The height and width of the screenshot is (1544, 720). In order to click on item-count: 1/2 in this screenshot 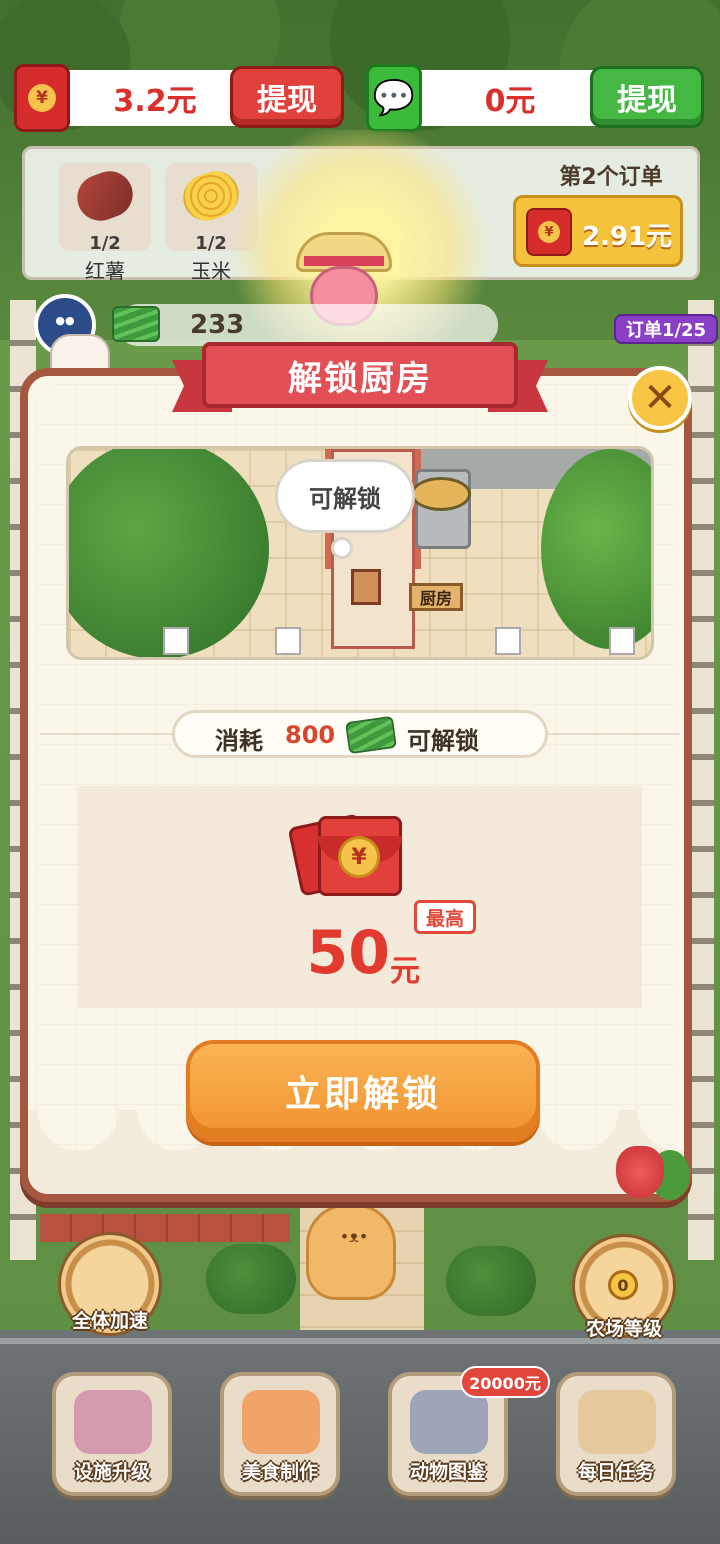, I will do `click(105, 243)`.